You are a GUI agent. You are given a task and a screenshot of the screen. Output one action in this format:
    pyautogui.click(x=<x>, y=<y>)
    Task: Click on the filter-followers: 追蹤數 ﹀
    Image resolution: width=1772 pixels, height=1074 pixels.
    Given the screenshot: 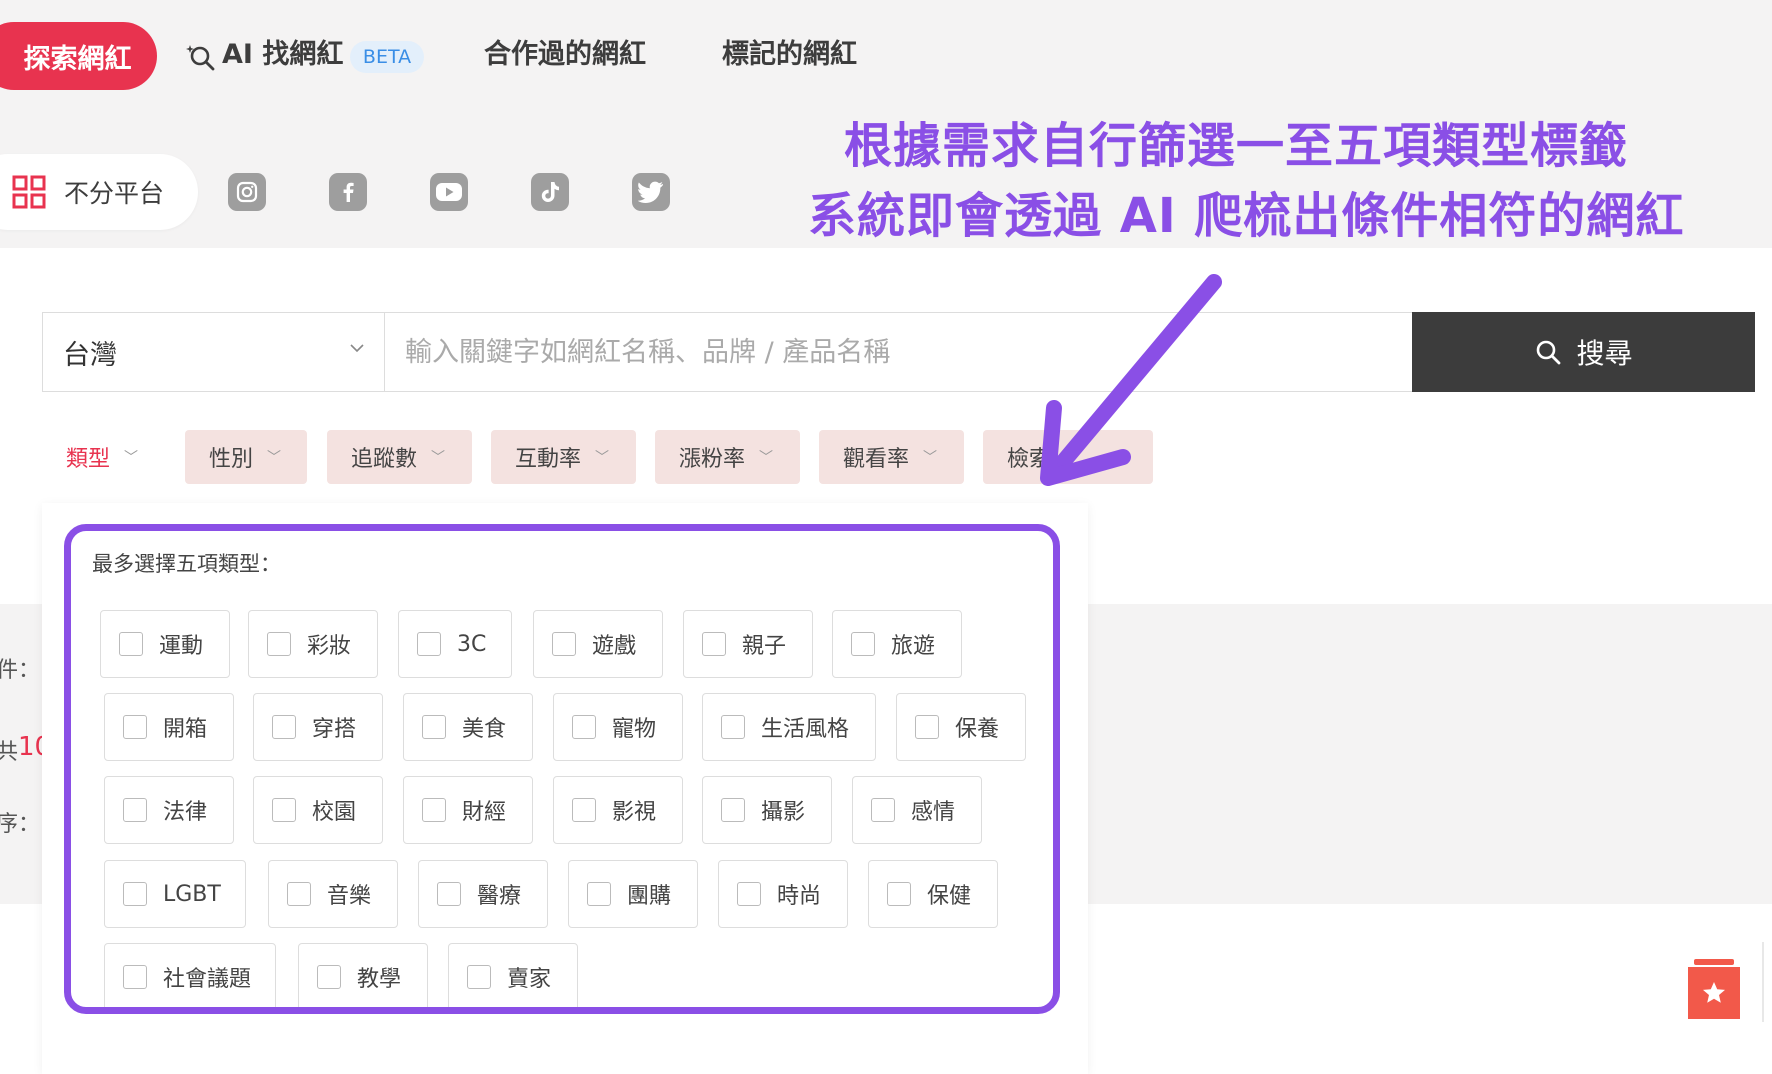 What is the action you would take?
    pyautogui.click(x=399, y=457)
    